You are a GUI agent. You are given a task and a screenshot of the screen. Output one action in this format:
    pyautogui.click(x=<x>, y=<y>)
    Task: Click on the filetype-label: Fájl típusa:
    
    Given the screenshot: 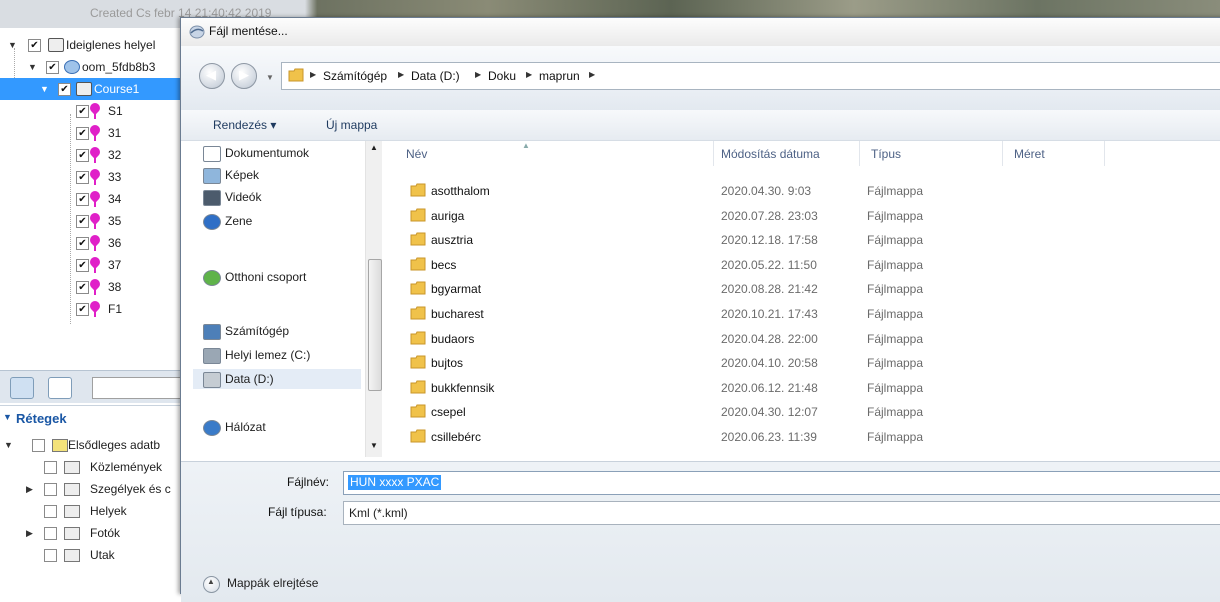 What is the action you would take?
    pyautogui.click(x=297, y=512)
    